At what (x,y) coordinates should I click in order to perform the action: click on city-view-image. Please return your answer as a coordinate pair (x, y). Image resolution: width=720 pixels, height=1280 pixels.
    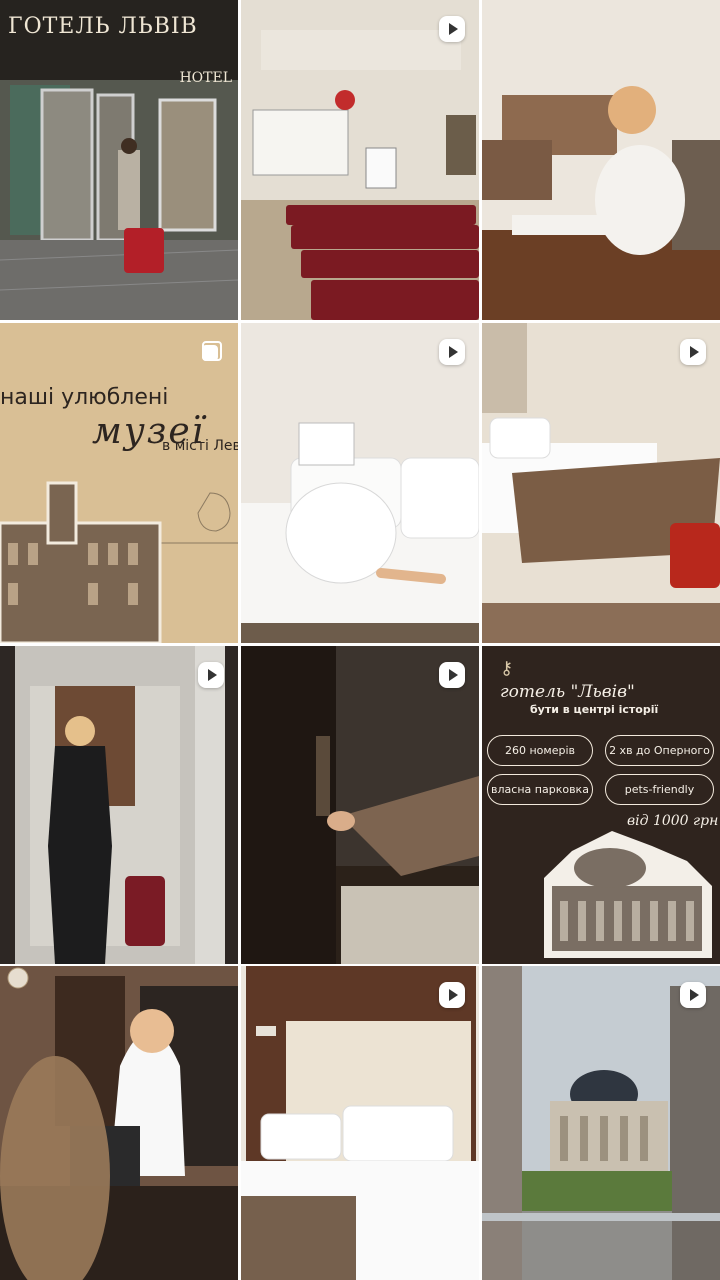
    Looking at the image, I should click on (601, 1123).